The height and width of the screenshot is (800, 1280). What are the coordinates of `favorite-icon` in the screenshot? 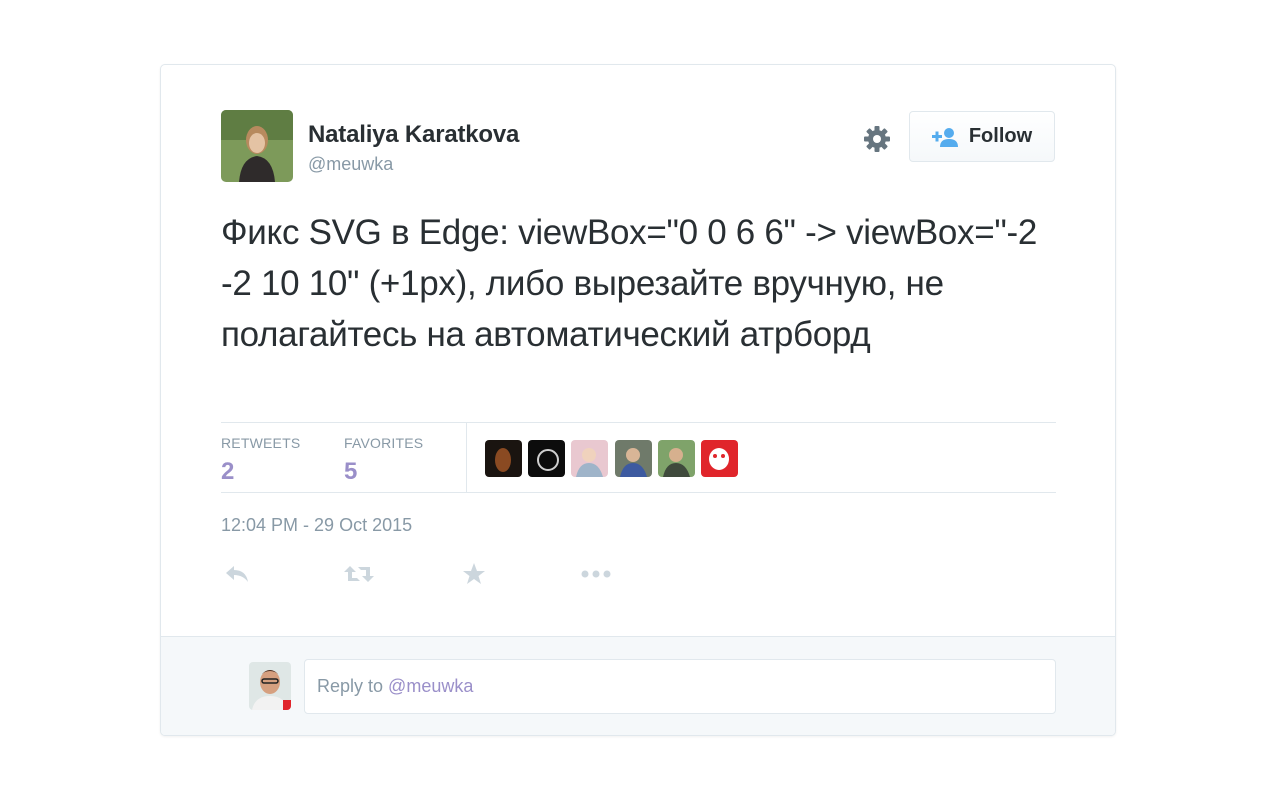 It's located at (474, 574).